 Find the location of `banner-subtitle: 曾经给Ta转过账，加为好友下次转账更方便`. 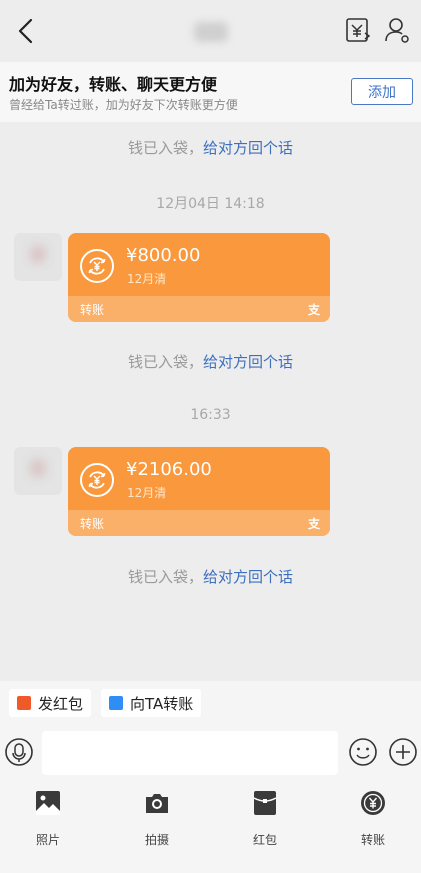

banner-subtitle: 曾经给Ta转过账，加为好友下次转账更方便 is located at coordinates (123, 105).